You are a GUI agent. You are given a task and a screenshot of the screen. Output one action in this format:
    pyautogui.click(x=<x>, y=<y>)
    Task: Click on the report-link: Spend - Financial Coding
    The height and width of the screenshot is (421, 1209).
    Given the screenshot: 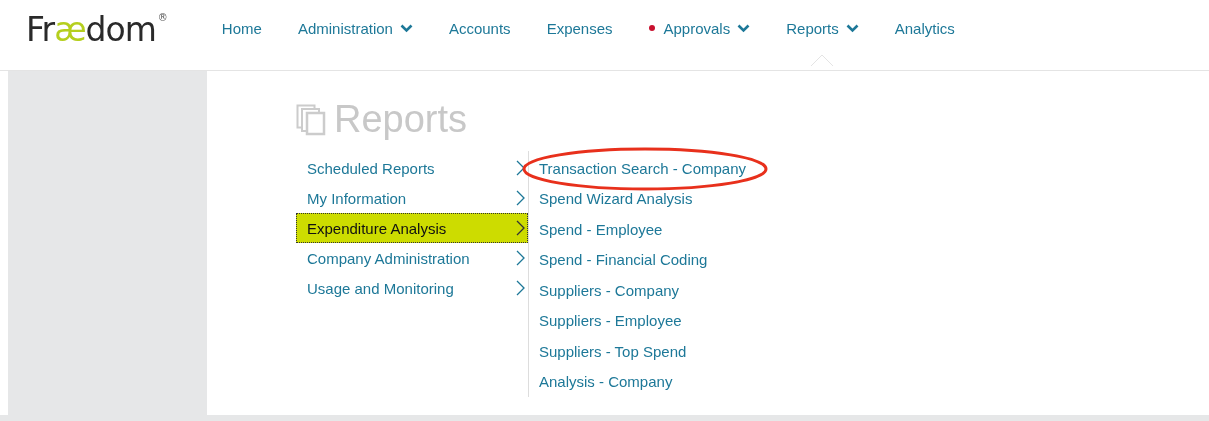 What is the action you would take?
    pyautogui.click(x=623, y=260)
    